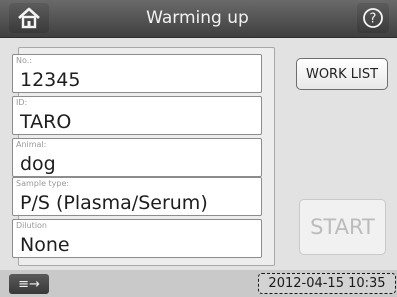 Image resolution: width=397 pixels, height=297 pixels. I want to click on page-title: Warming up, so click(197, 18).